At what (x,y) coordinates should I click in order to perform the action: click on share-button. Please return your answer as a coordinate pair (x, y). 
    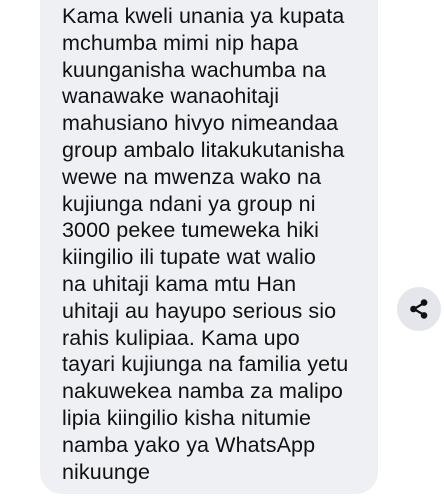
    Looking at the image, I should click on (419, 309).